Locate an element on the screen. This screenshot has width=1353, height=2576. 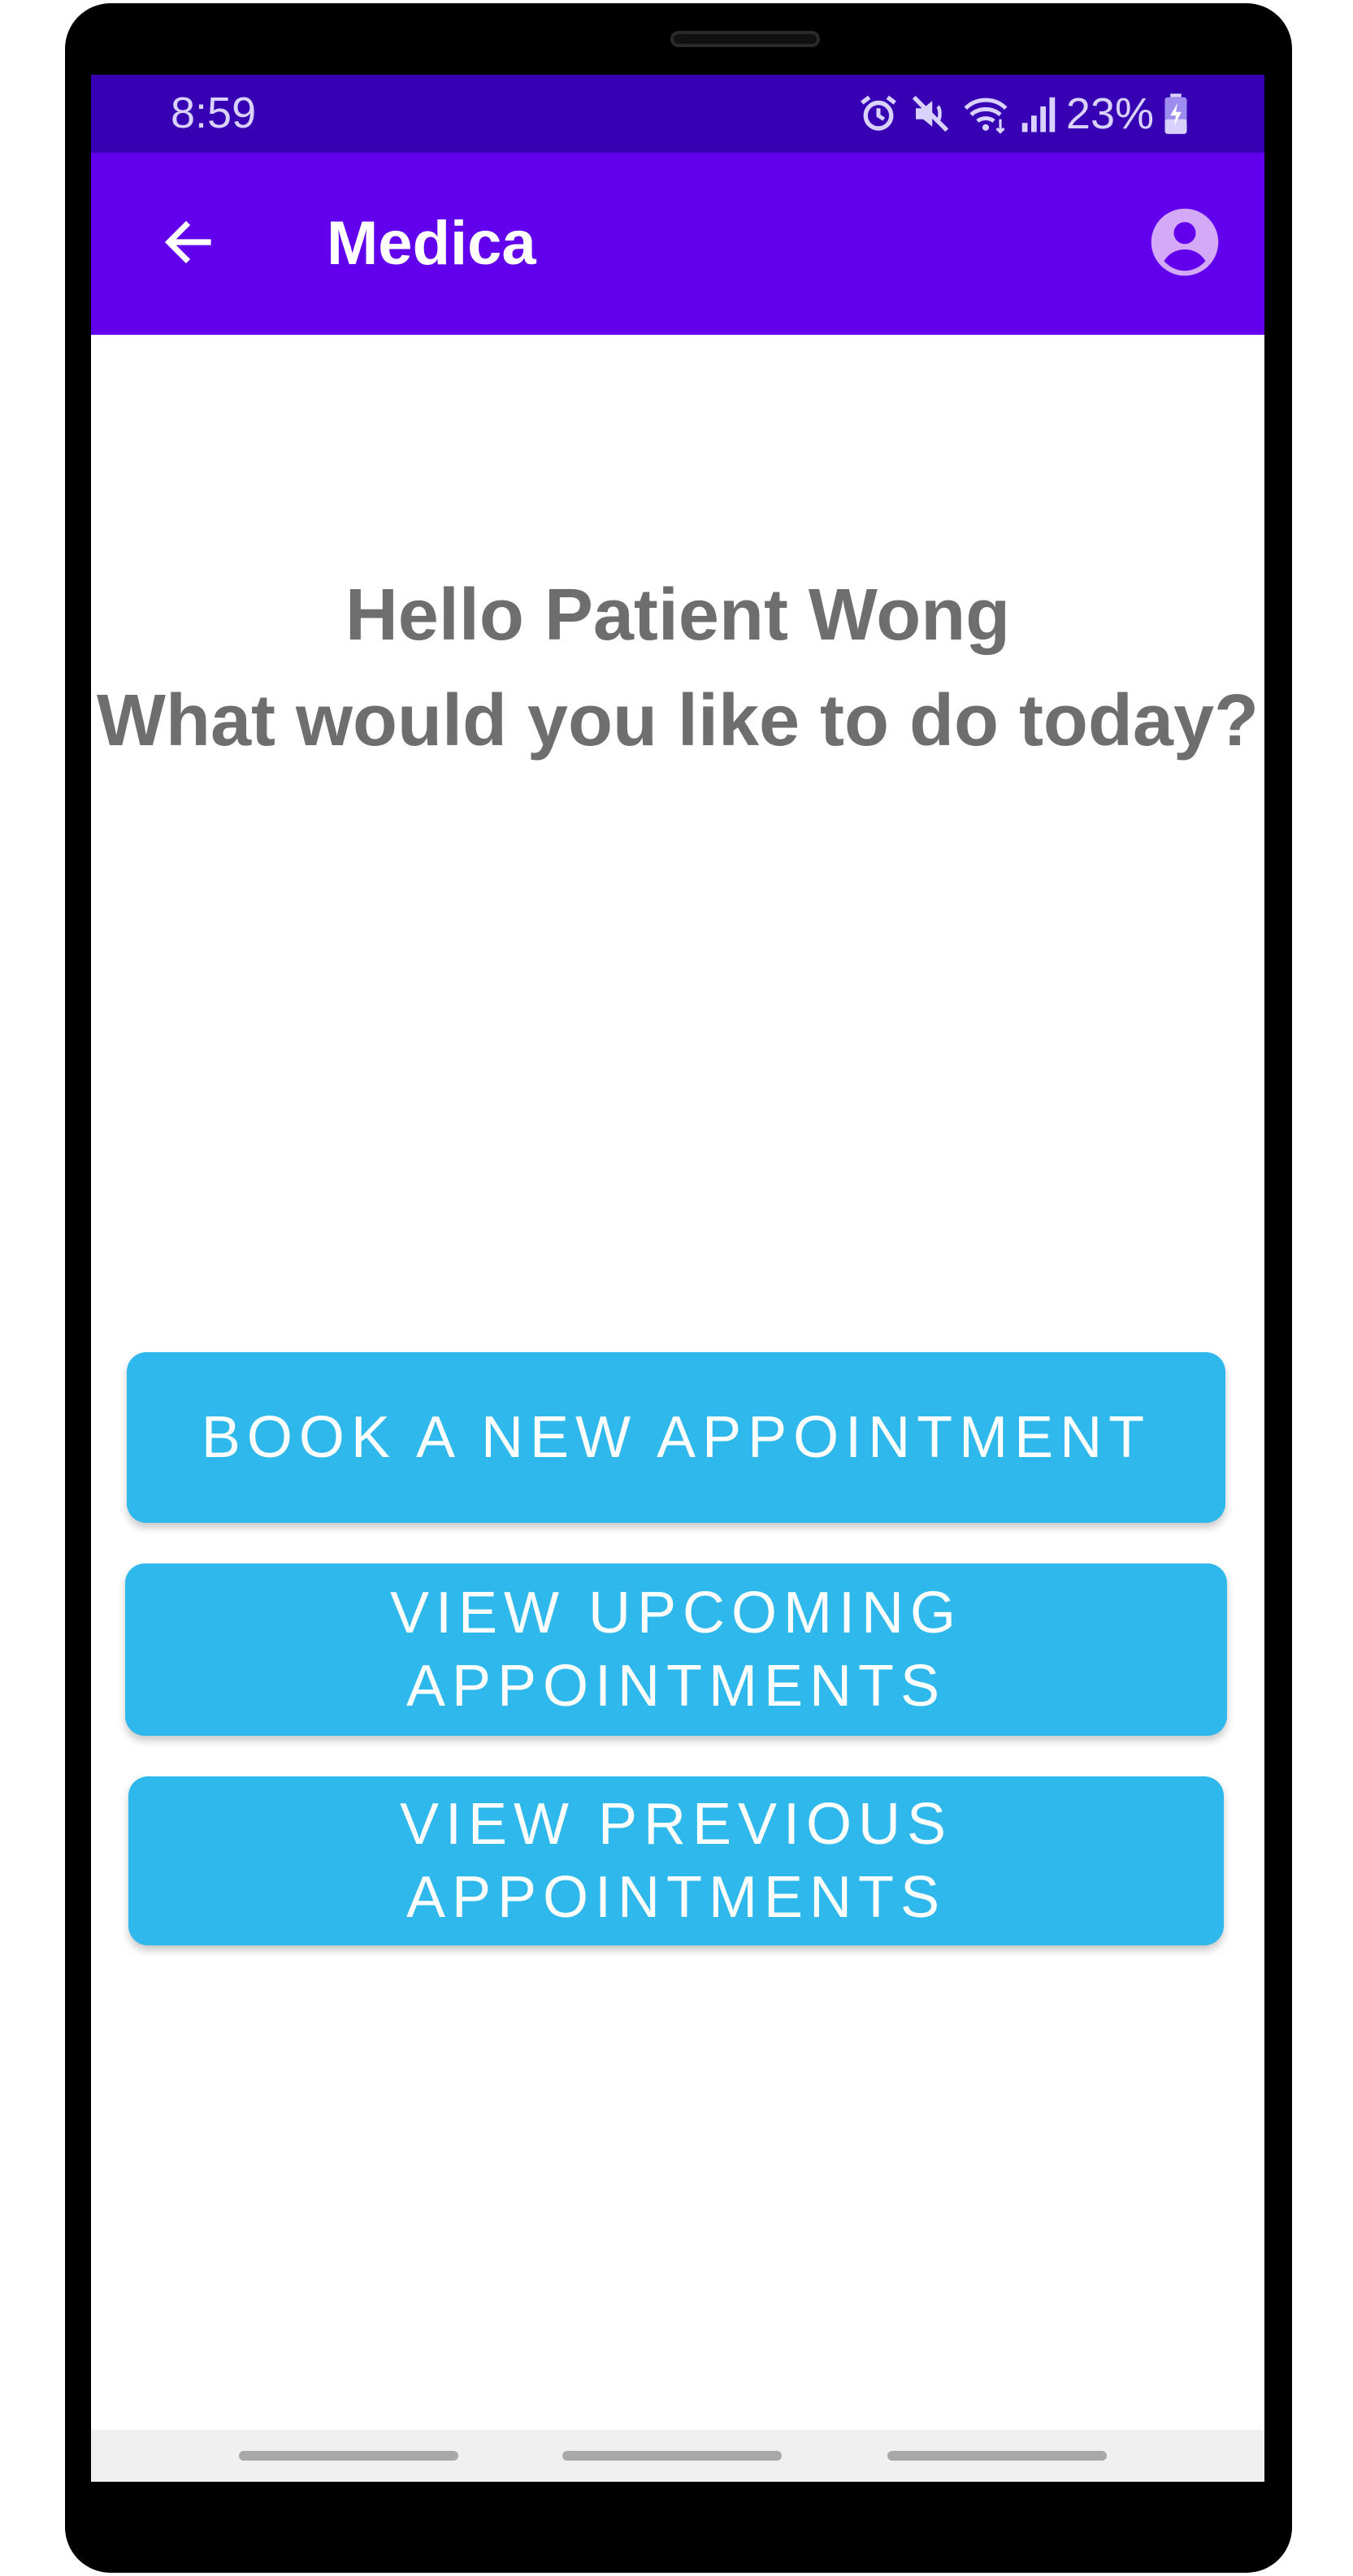
book-appointment-button: BOOK A NEW APPOINTMENT is located at coordinates (676, 1437).